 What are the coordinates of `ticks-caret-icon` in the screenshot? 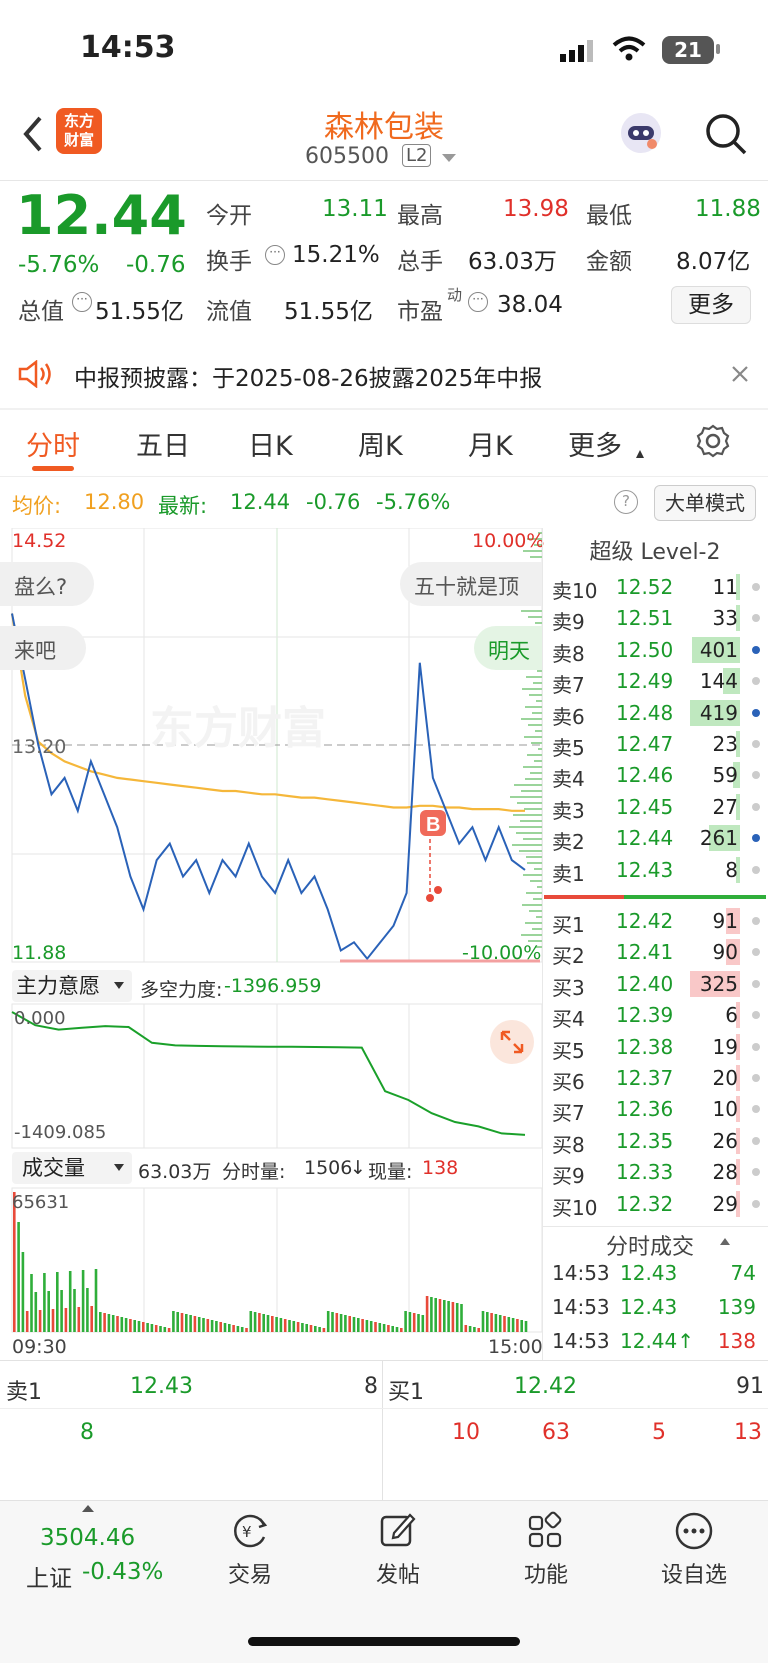 It's located at (725, 1241).